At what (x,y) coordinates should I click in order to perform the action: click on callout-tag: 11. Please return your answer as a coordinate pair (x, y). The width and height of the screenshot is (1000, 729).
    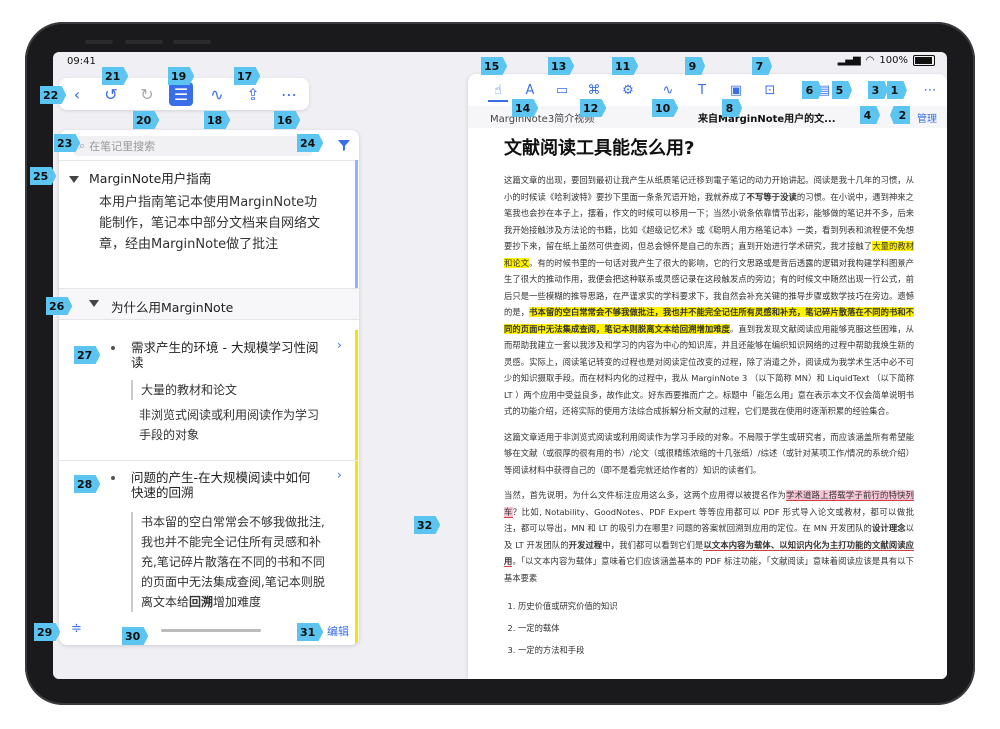
    Looking at the image, I should click on (625, 66).